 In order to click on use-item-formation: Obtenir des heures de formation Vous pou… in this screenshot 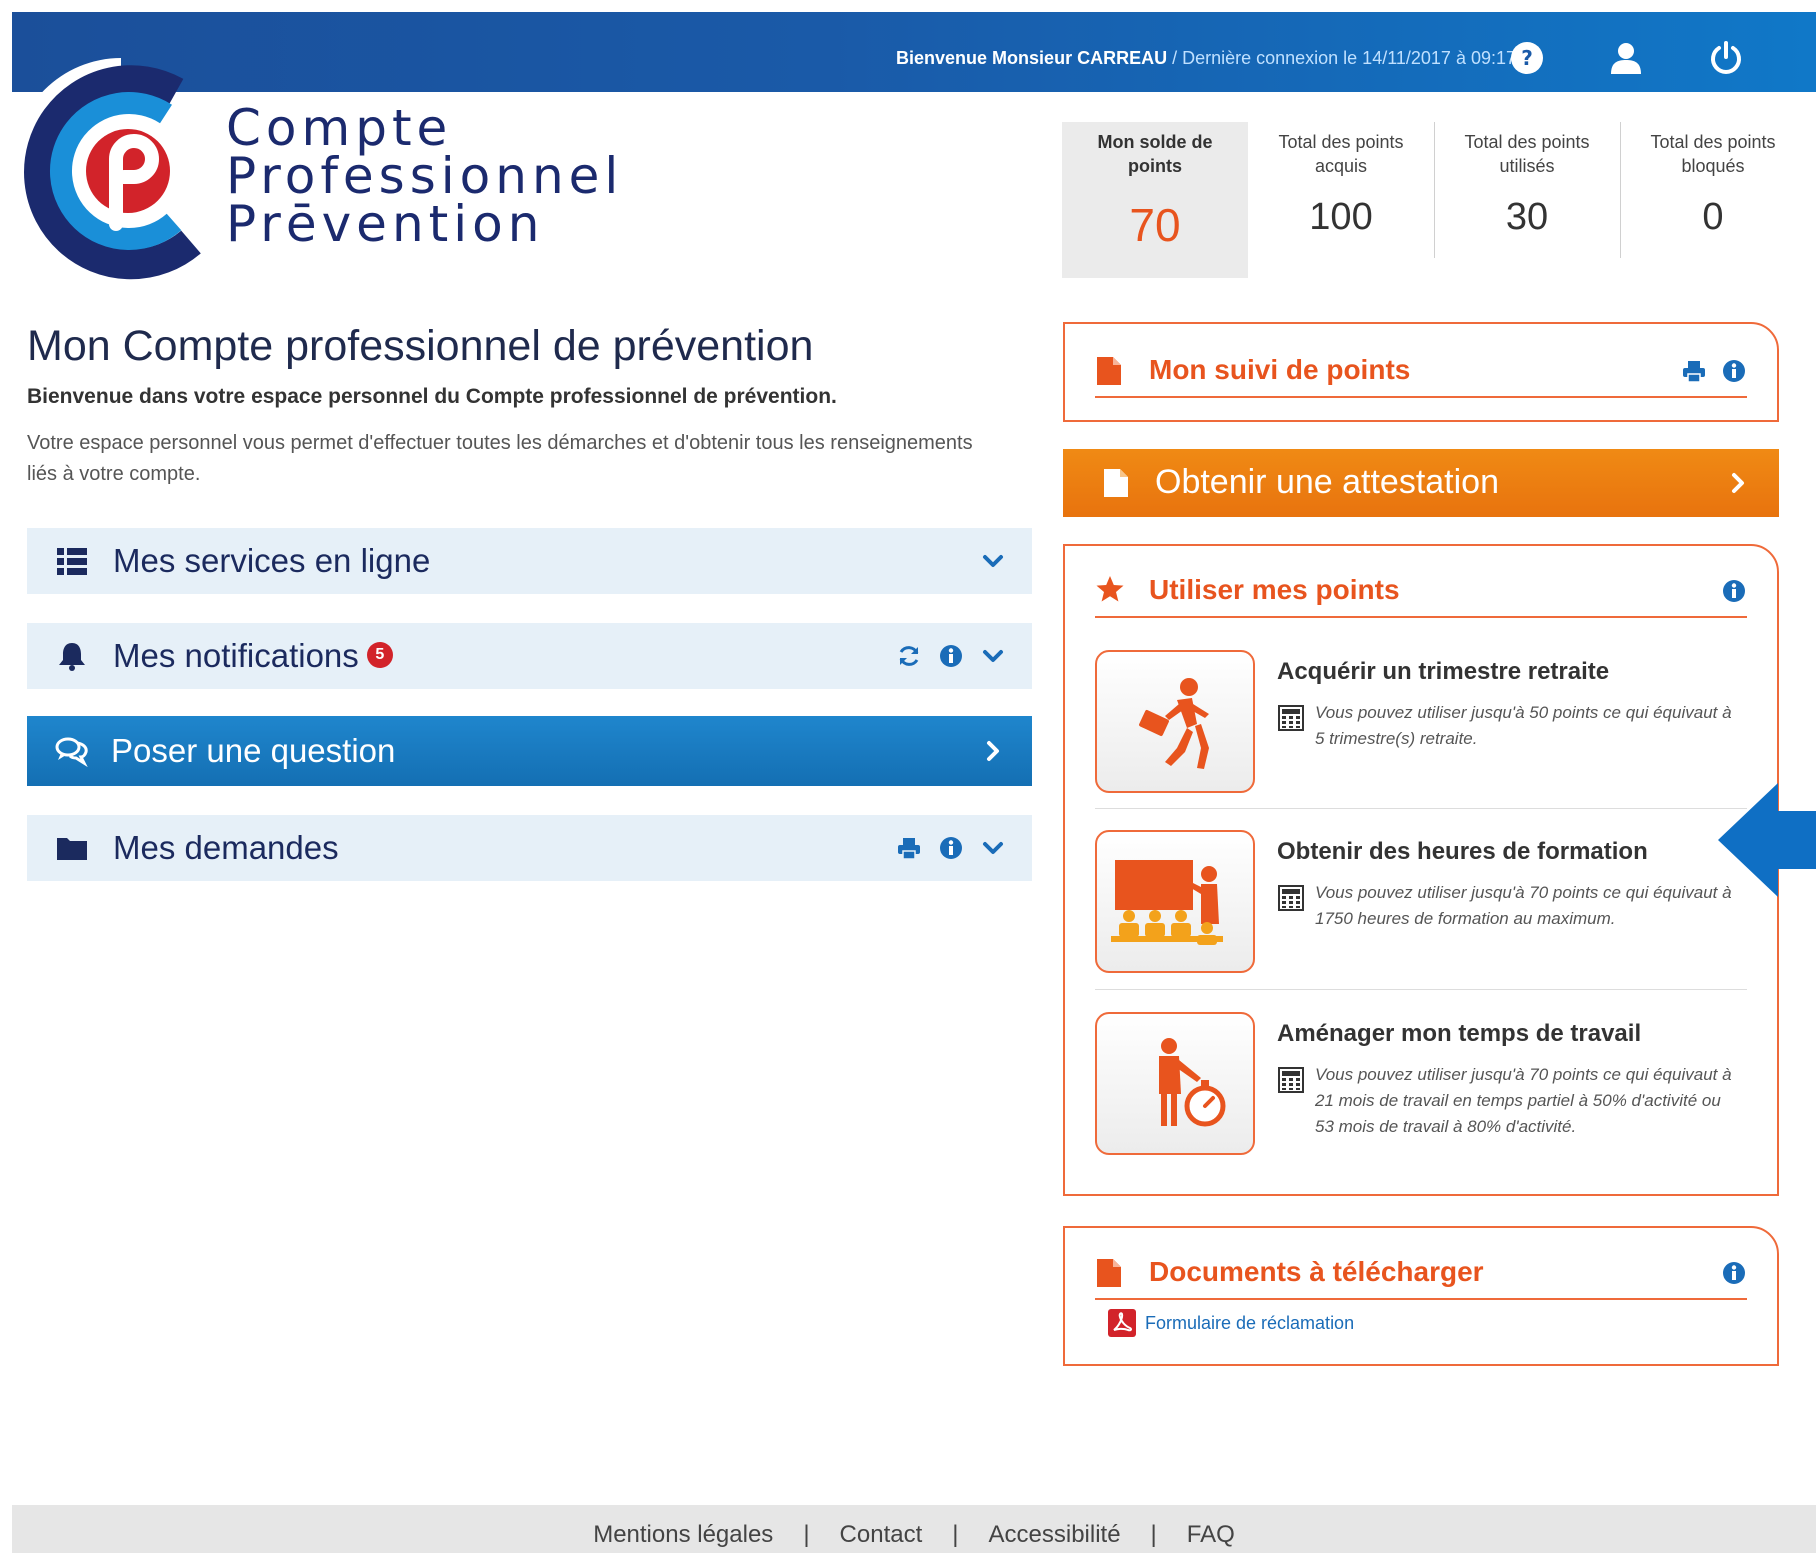, I will do `click(1421, 904)`.